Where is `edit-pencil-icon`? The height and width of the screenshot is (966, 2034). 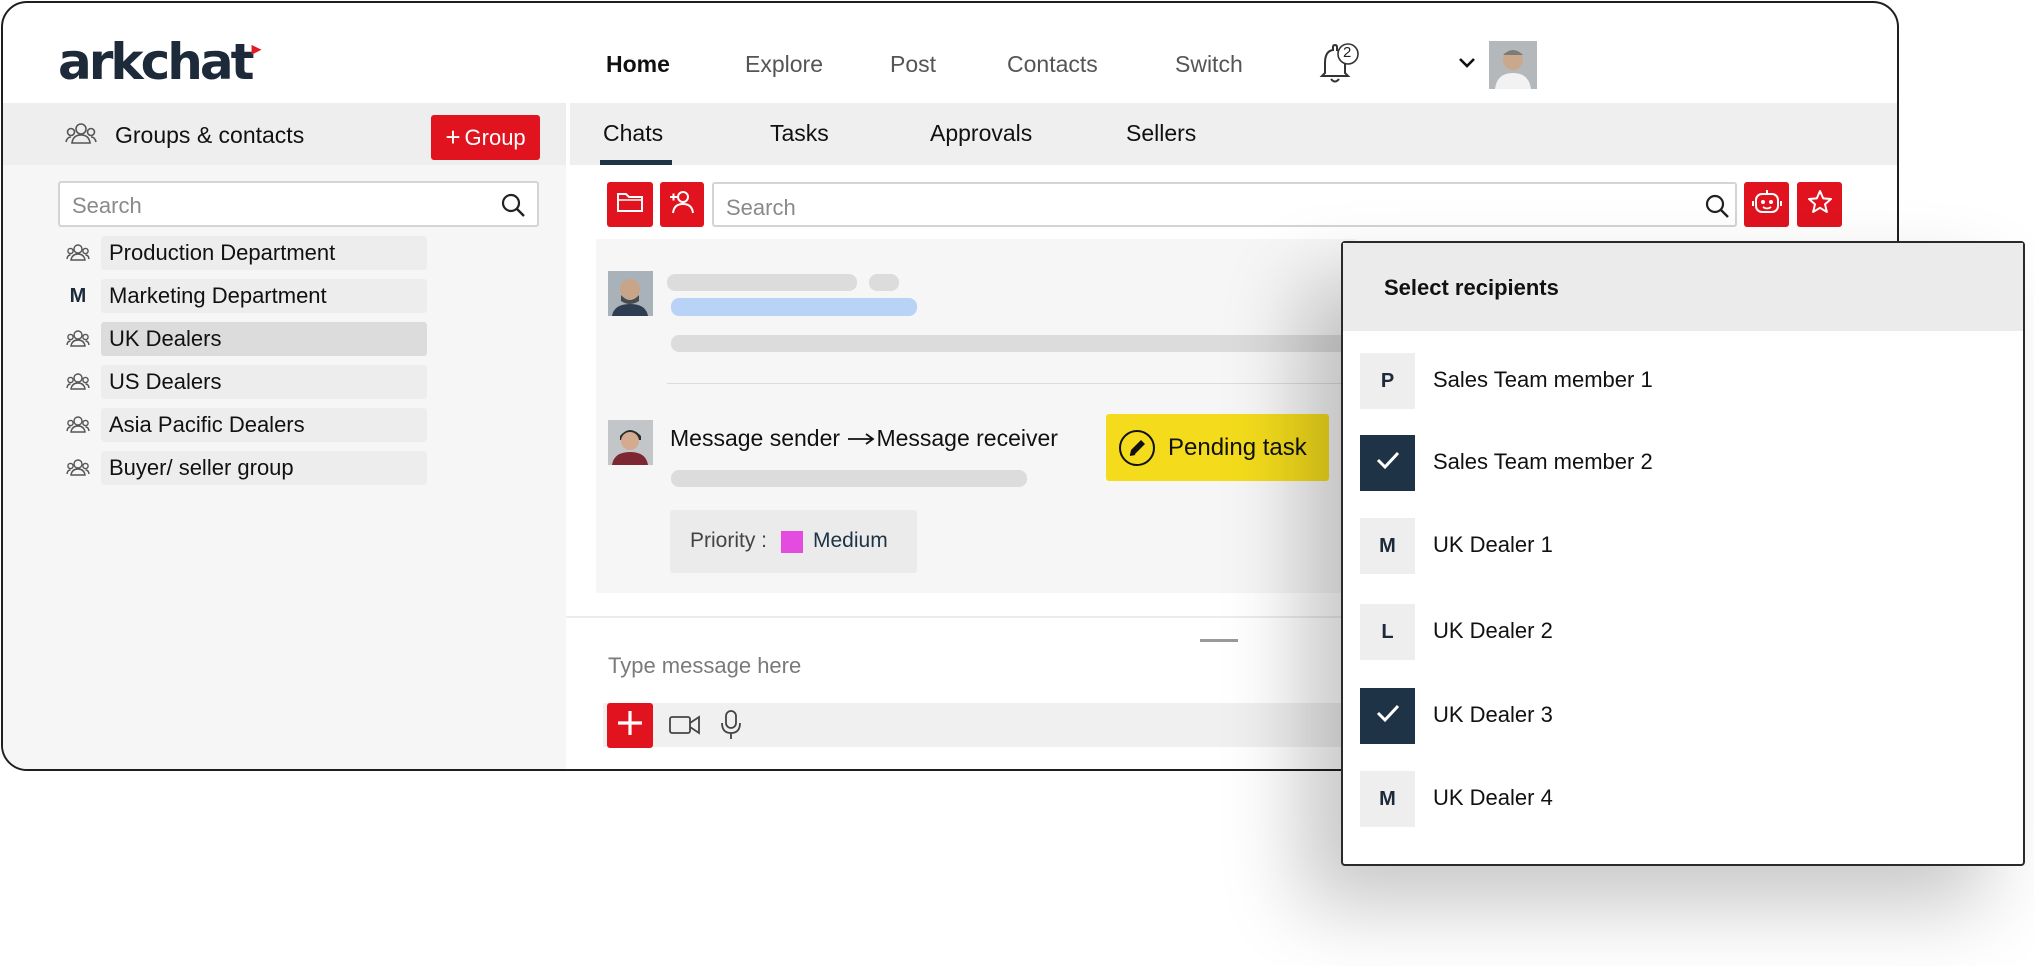 edit-pencil-icon is located at coordinates (1137, 448).